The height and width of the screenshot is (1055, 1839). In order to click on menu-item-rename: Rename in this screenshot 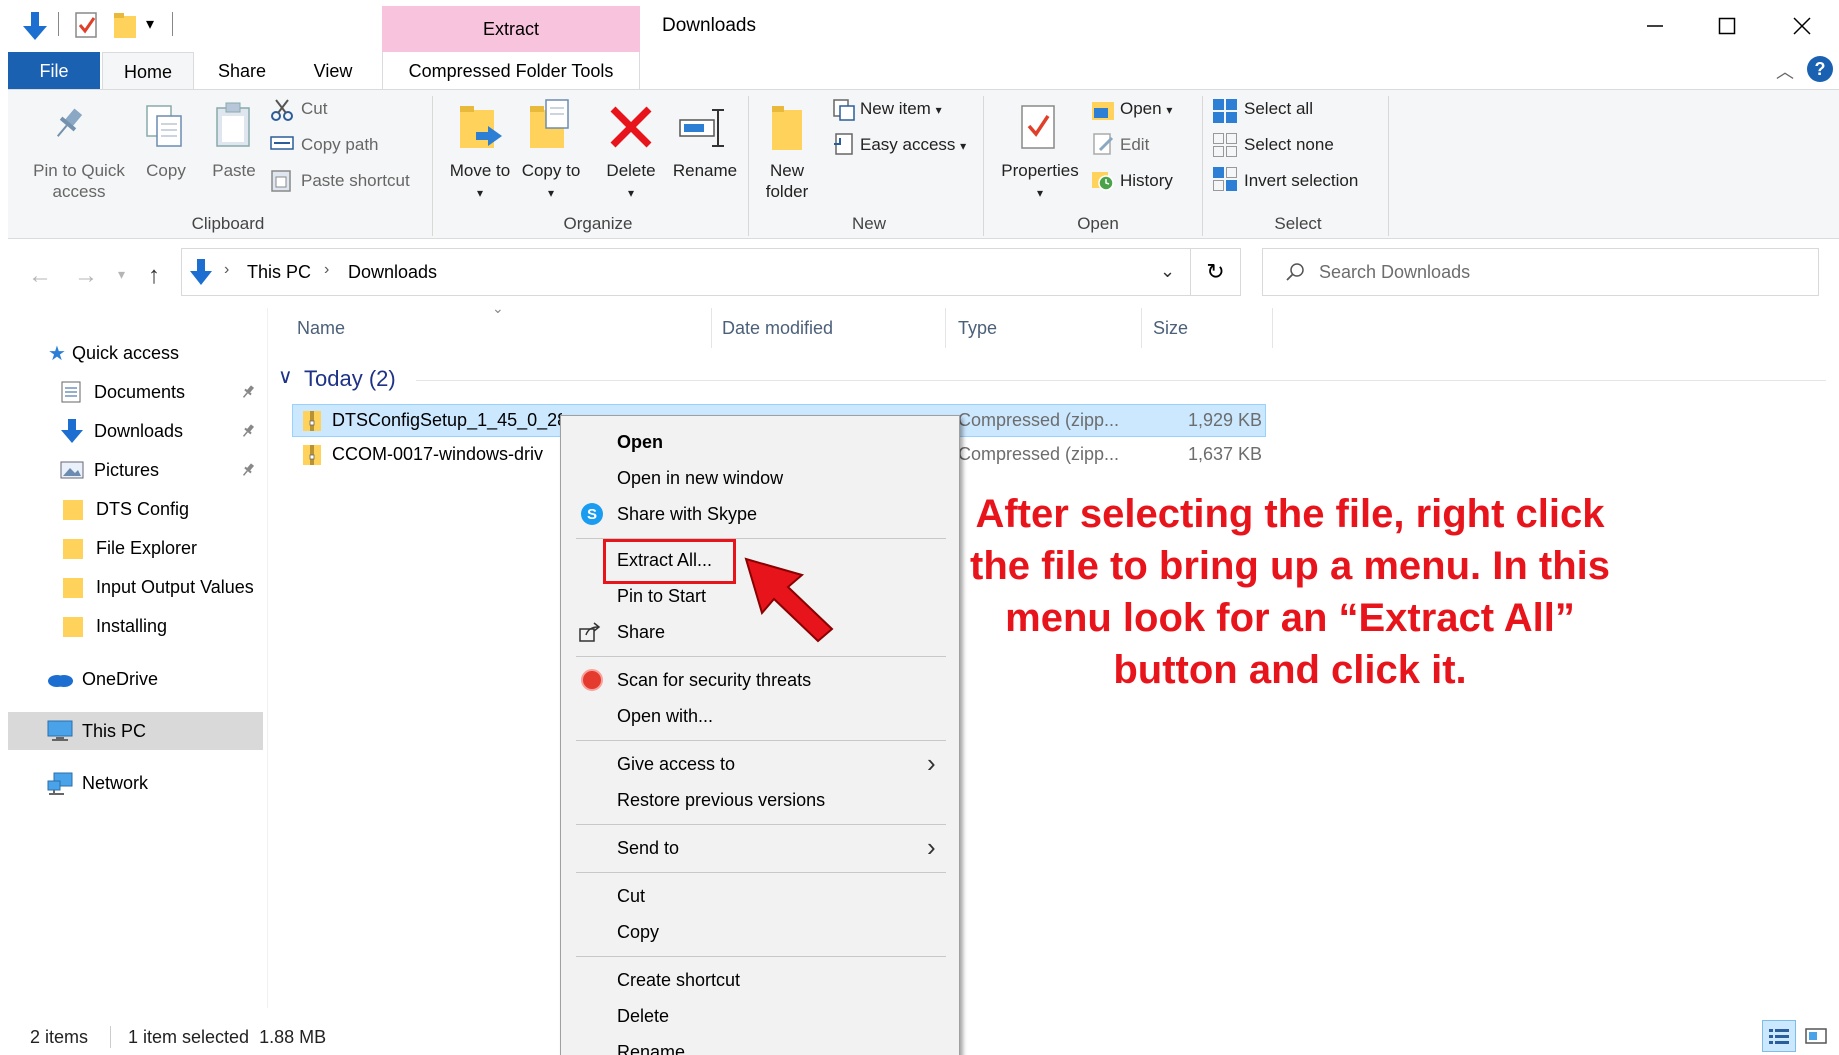, I will do `click(651, 1048)`.